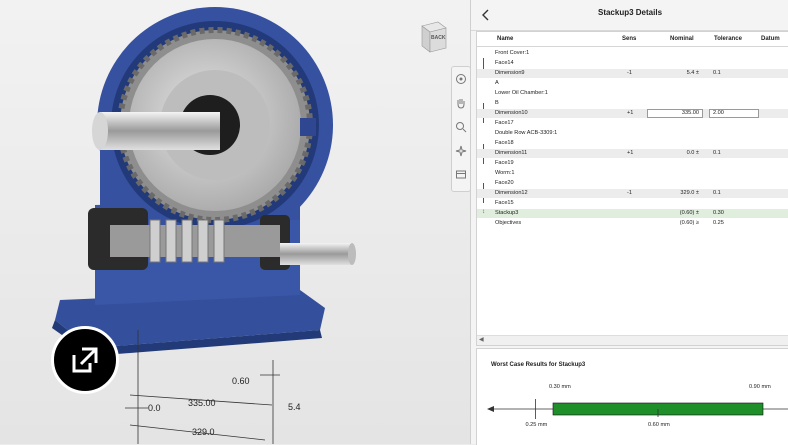 The image size is (788, 445). Describe the element at coordinates (632, 193) in the screenshot. I see `table-row: Dimension12 -1 329.0 ± 0.1` at that location.